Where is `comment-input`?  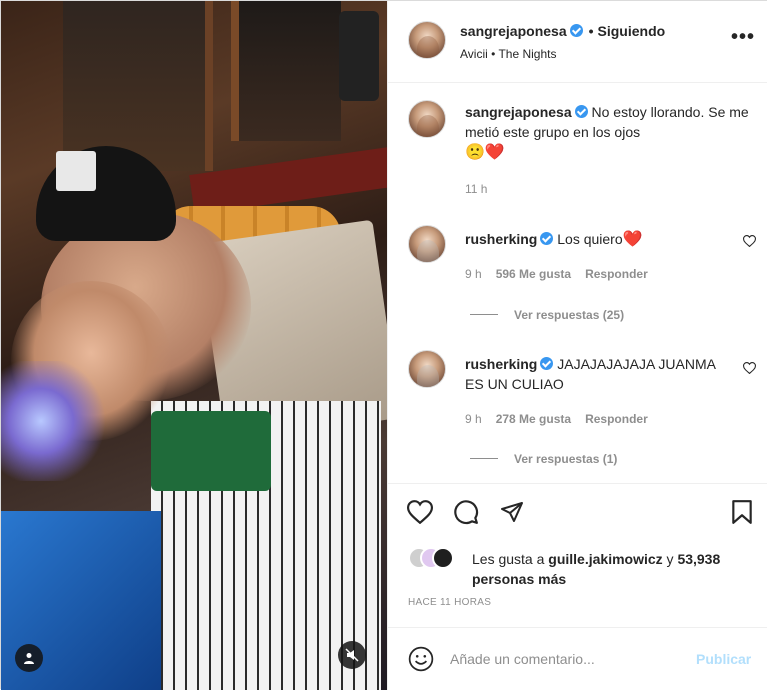 comment-input is located at coordinates (565, 659).